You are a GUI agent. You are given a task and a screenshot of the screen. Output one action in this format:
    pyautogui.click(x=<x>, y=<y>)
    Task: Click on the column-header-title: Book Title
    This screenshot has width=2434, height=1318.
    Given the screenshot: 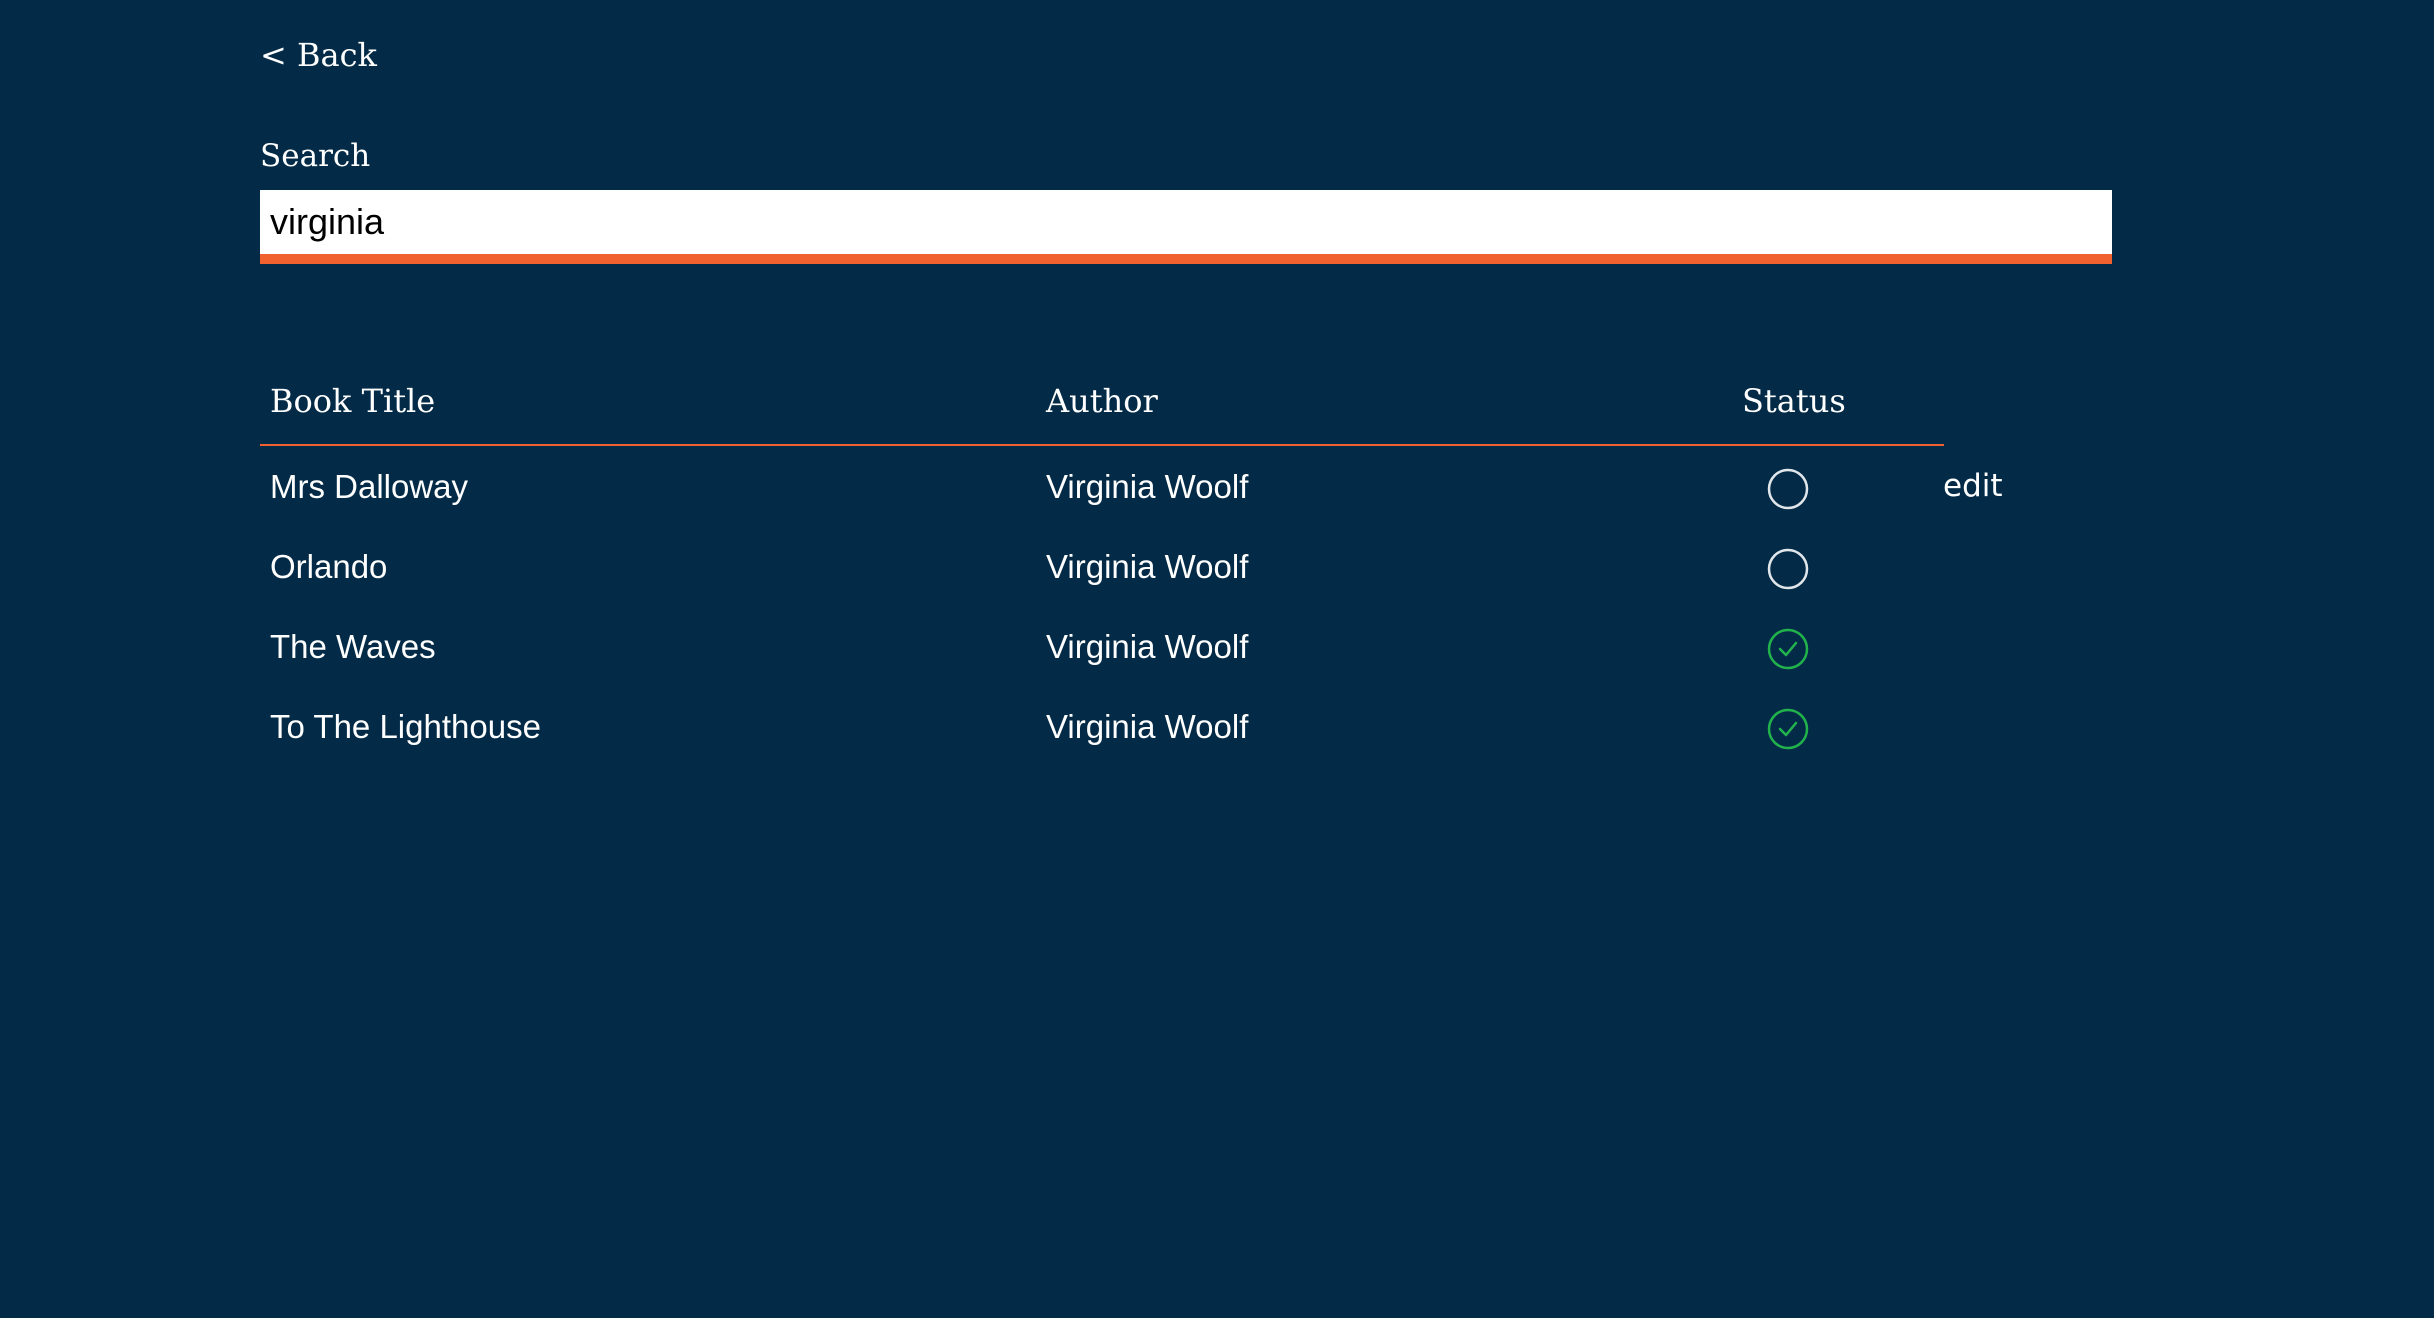 What is the action you would take?
    pyautogui.click(x=353, y=401)
    